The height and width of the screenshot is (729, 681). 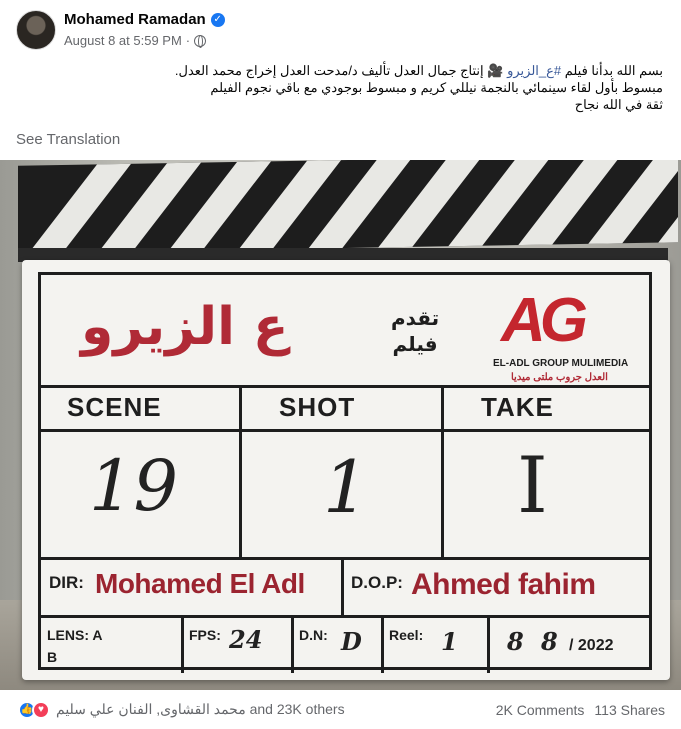 What do you see at coordinates (200, 583) in the screenshot?
I see `dir-value: Mohamed El Adl` at bounding box center [200, 583].